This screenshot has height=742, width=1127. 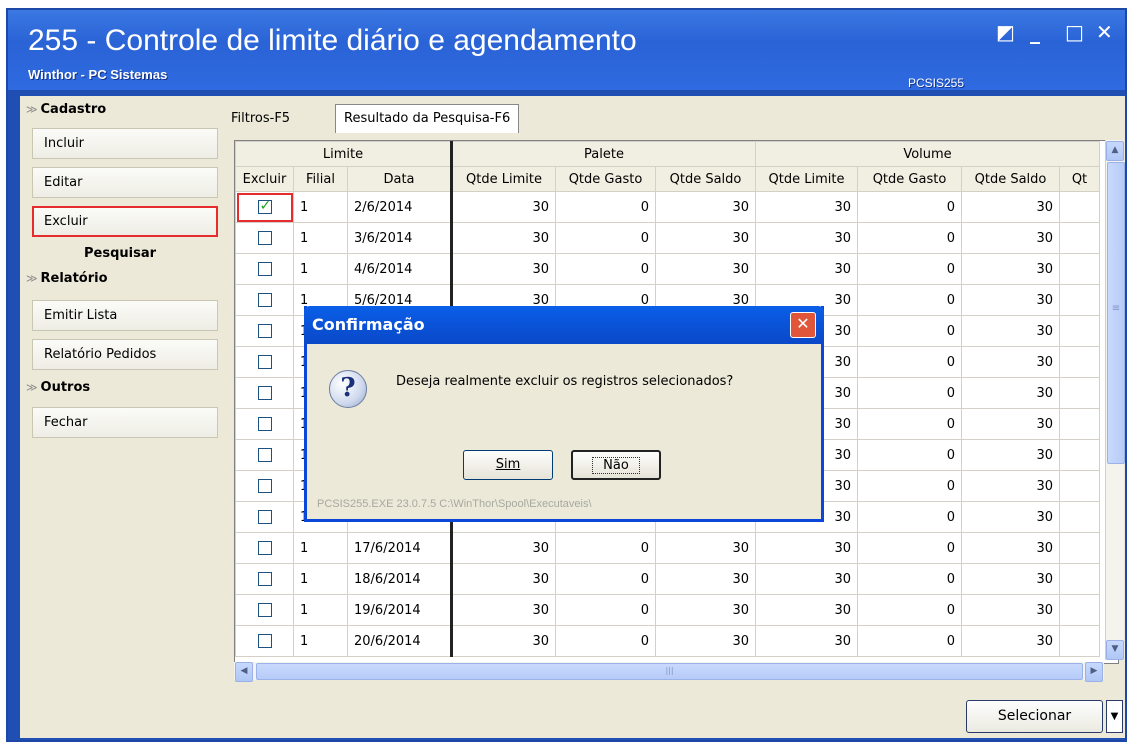 I want to click on pesquisar-button: Pesquisar, so click(x=120, y=253).